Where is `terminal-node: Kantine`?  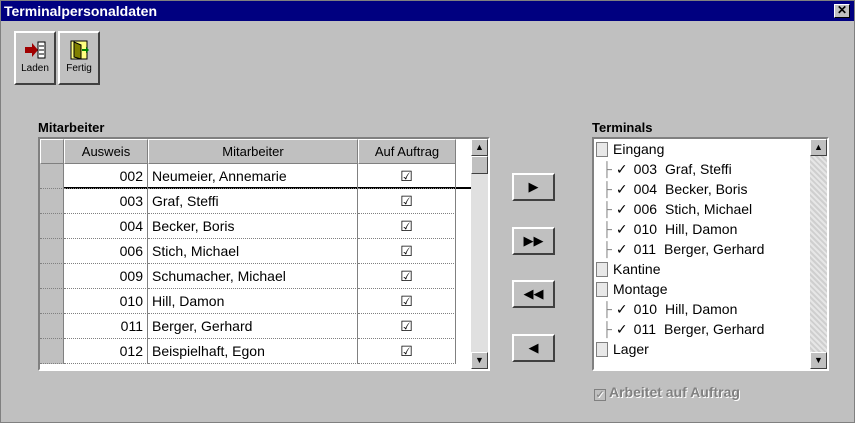 terminal-node: Kantine is located at coordinates (628, 269).